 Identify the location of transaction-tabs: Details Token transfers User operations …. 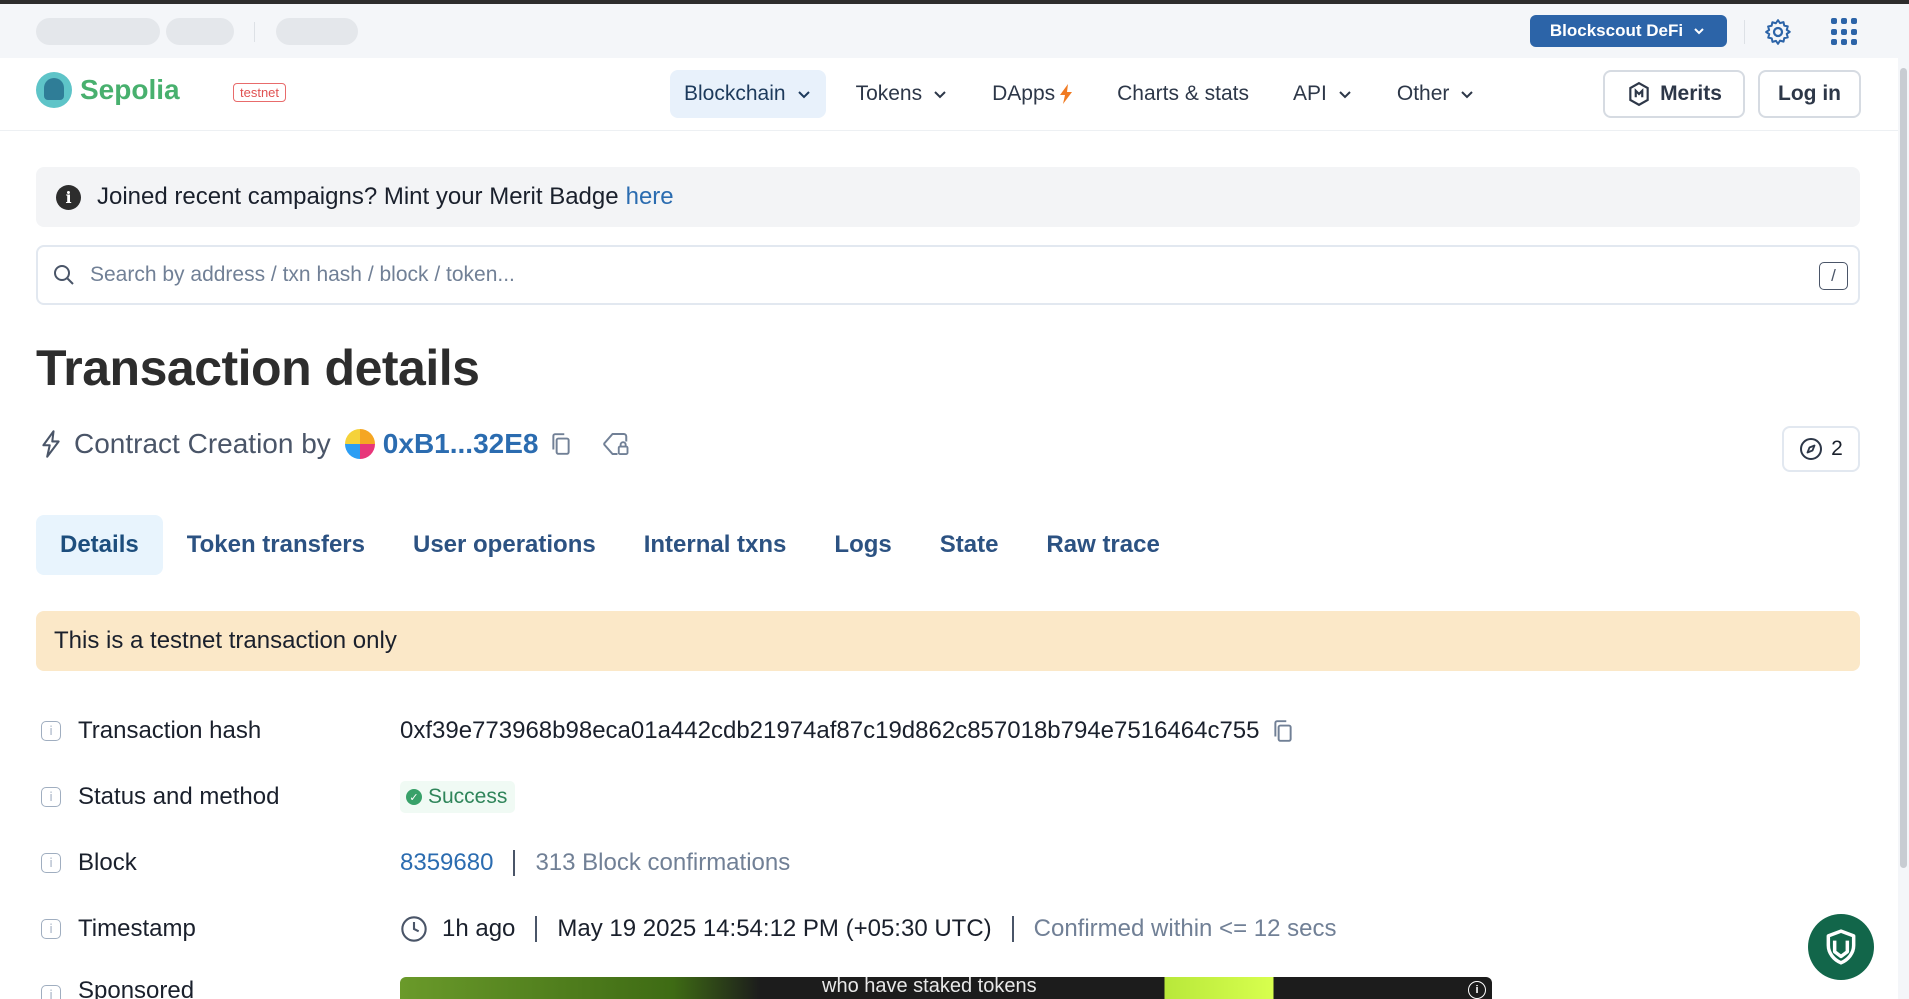
(610, 545).